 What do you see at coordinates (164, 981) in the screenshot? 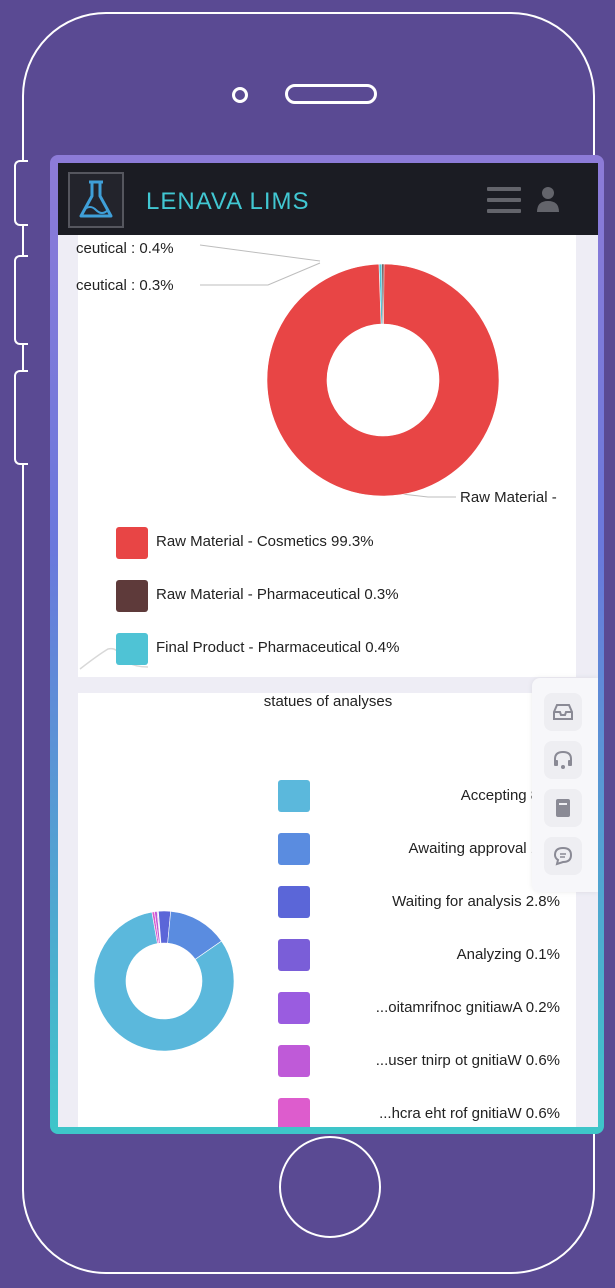
I see `analyses-donut-chart` at bounding box center [164, 981].